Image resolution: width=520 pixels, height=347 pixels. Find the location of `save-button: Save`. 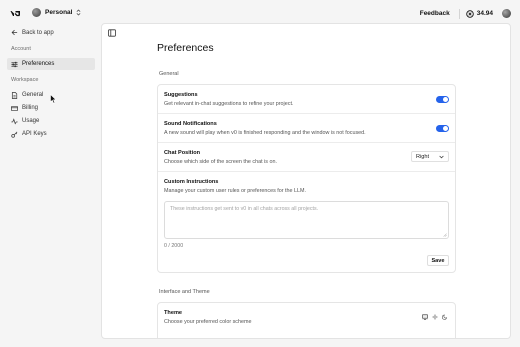

save-button: Save is located at coordinates (438, 260).